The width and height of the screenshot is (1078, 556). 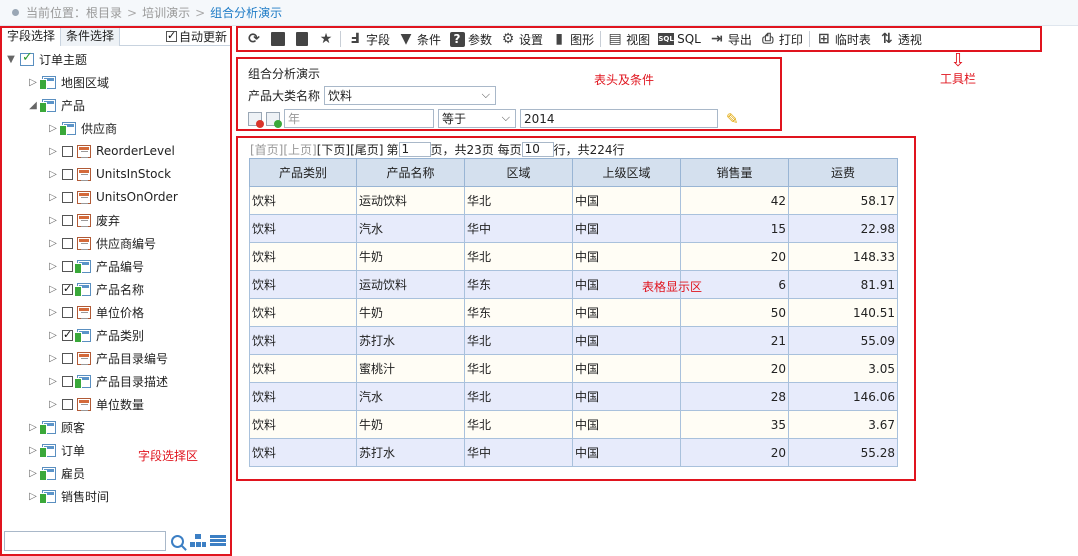 What do you see at coordinates (96, 335) in the screenshot?
I see `tree-node-field: ▷ 产品类别` at bounding box center [96, 335].